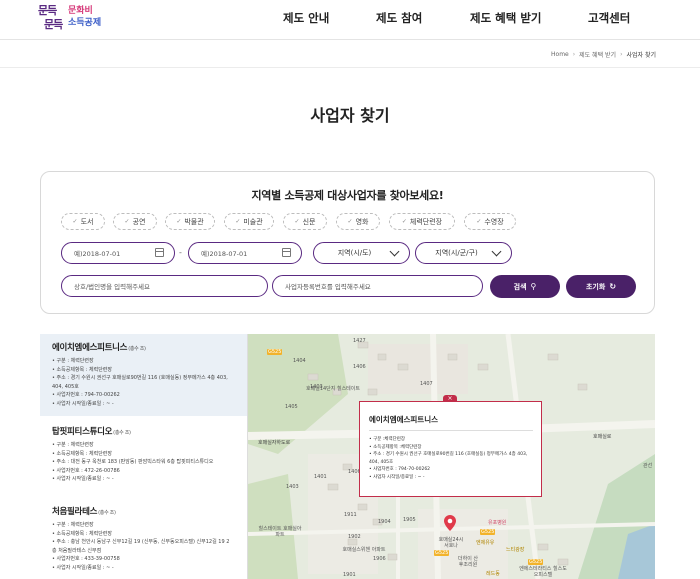  I want to click on search-heading: 지역별 소득공제 대상사업자를 찾아보세요!, so click(347, 195).